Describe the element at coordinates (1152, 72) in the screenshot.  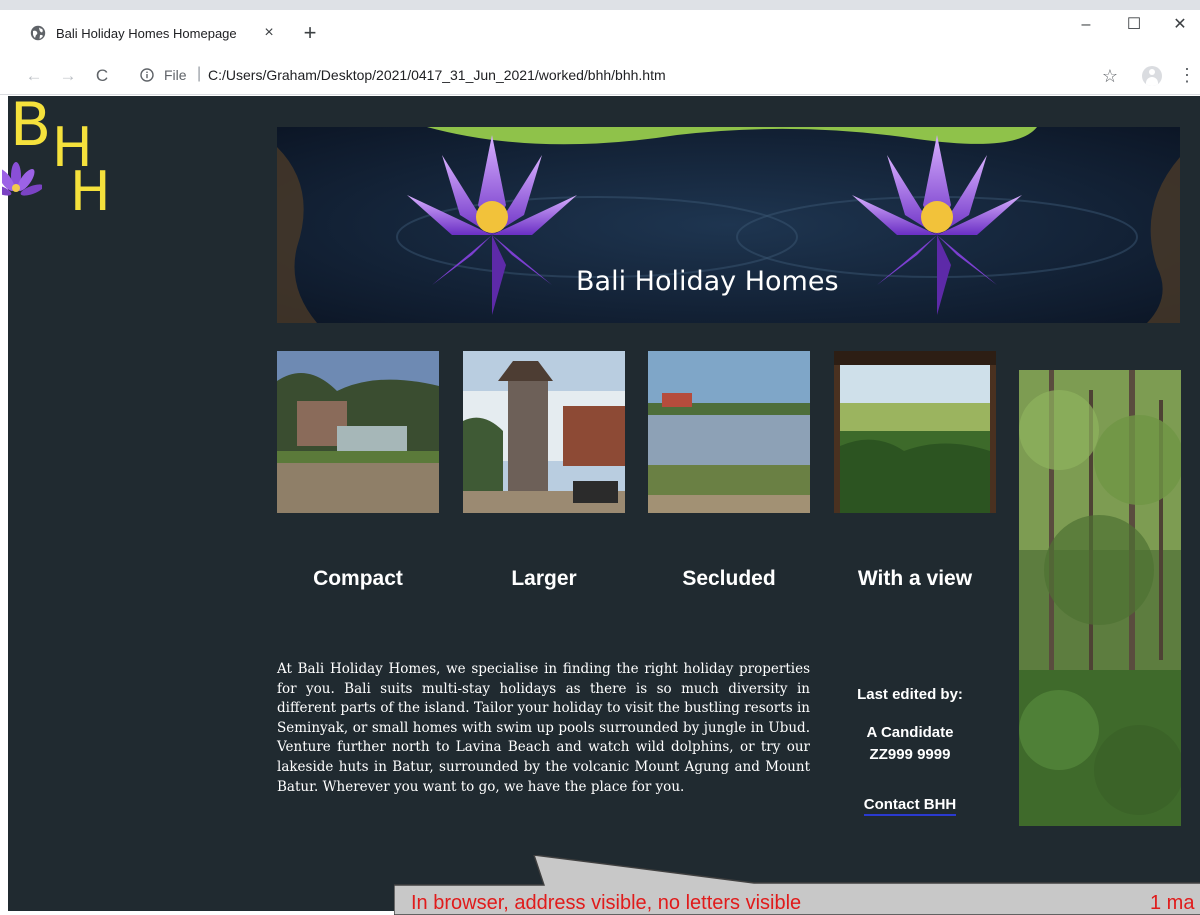
I see `avatar-head` at that location.